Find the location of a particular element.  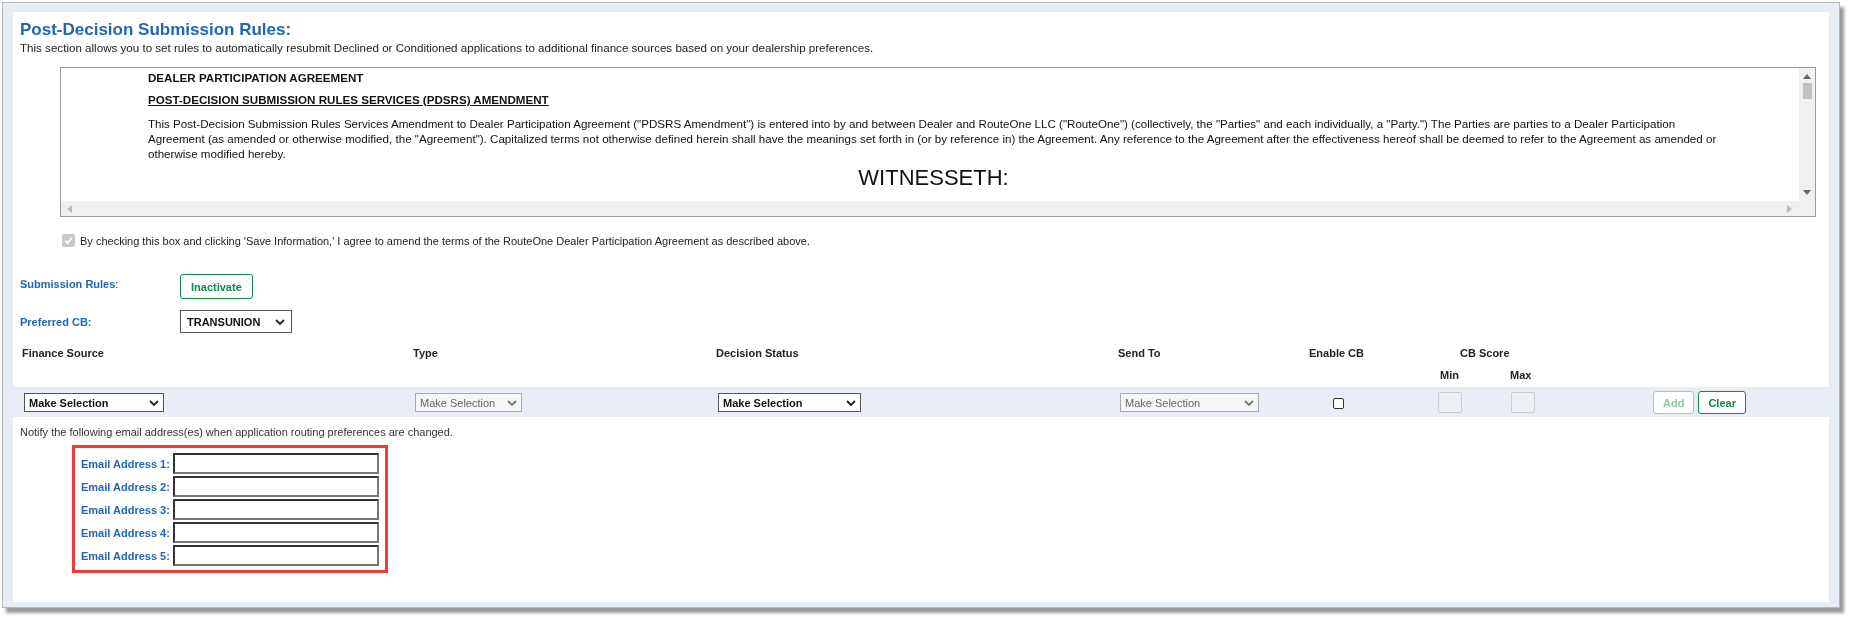

vertical-scrollbar is located at coordinates (1807, 134).